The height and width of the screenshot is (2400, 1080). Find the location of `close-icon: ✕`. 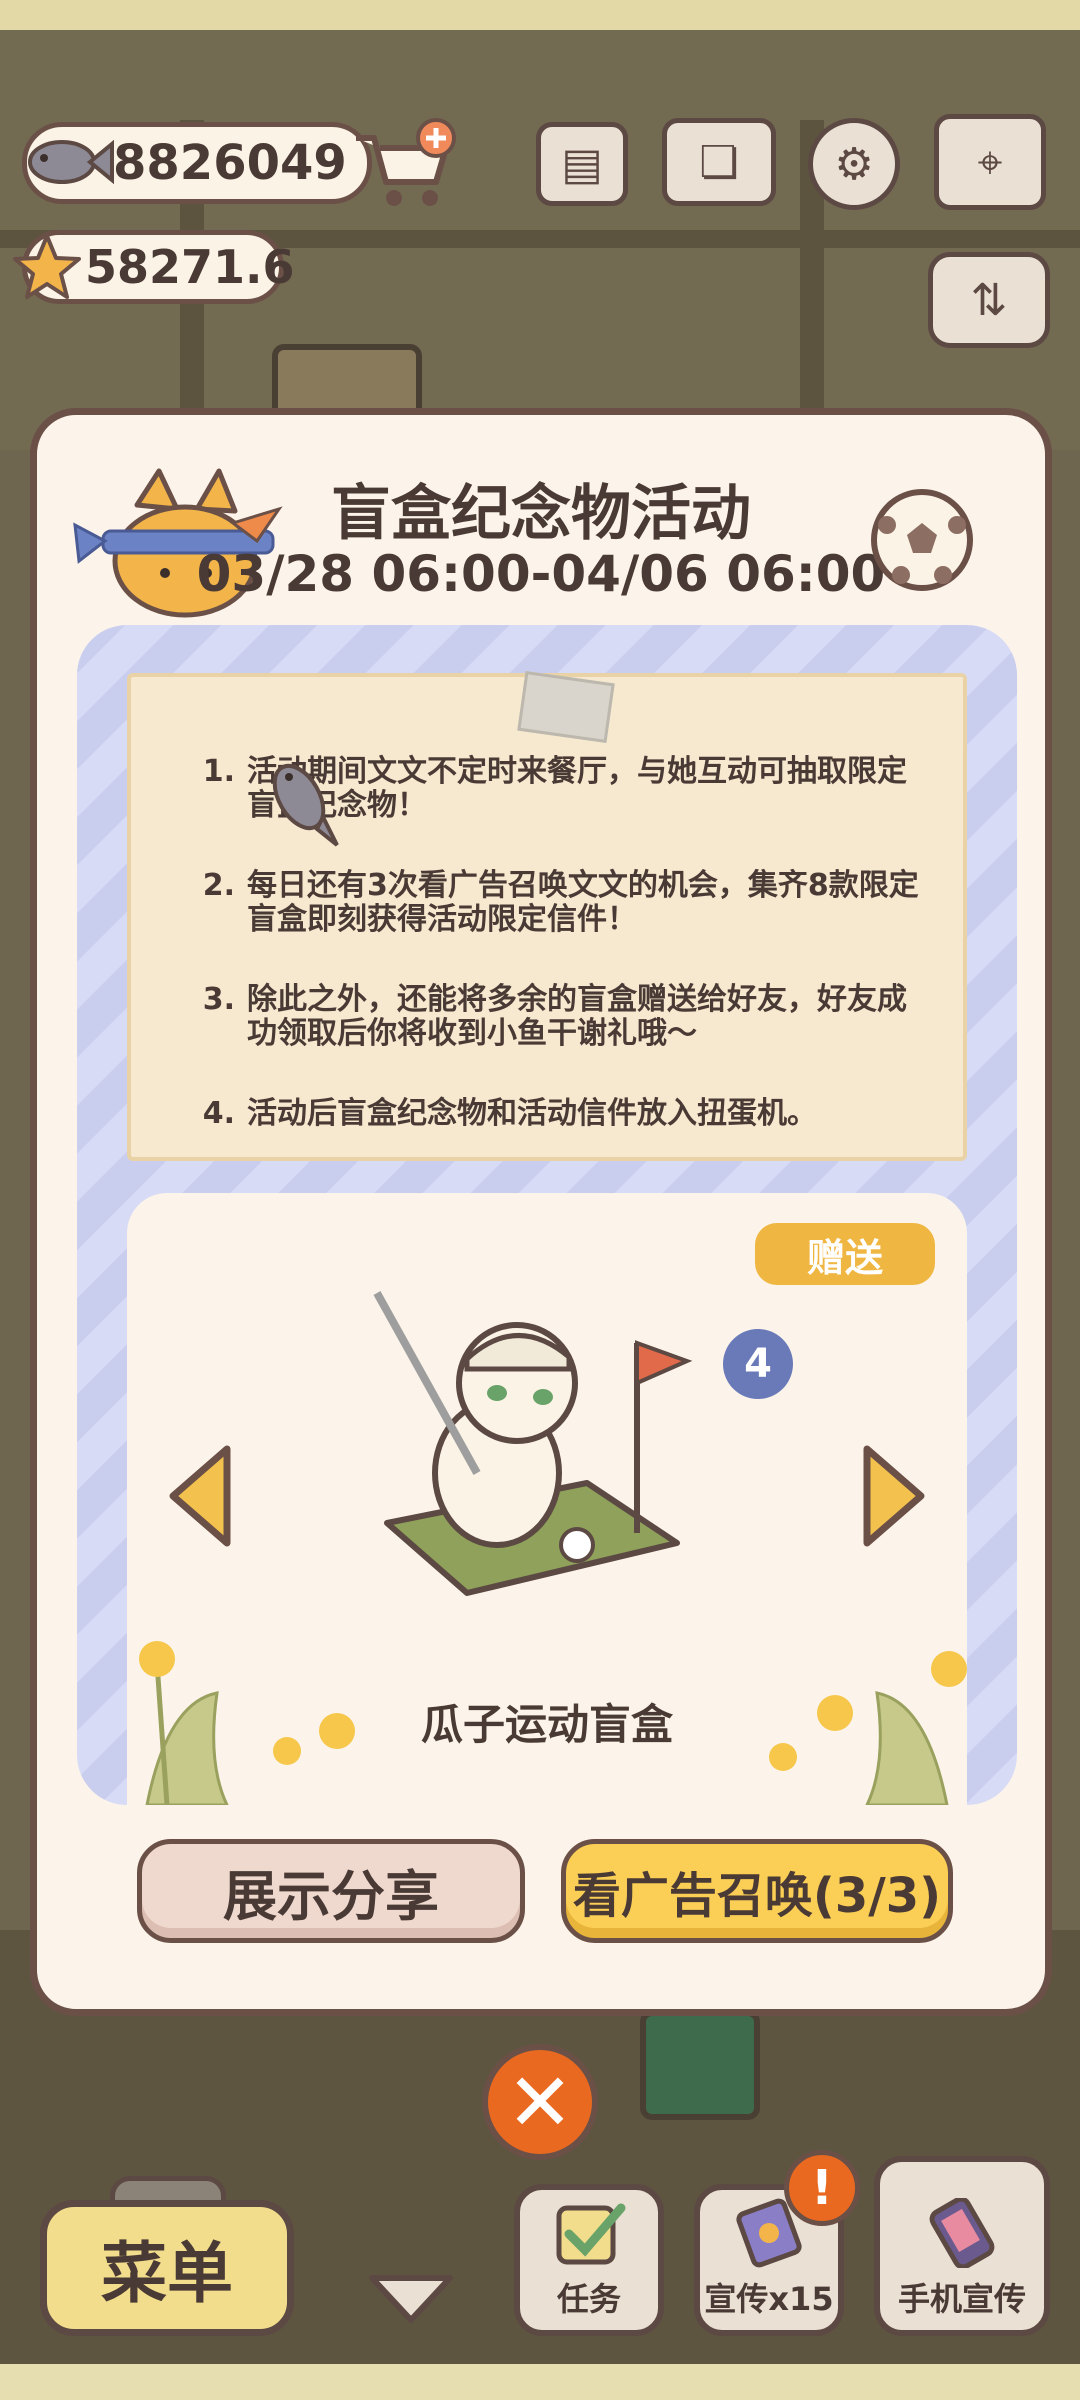

close-icon: ✕ is located at coordinates (540, 2102).